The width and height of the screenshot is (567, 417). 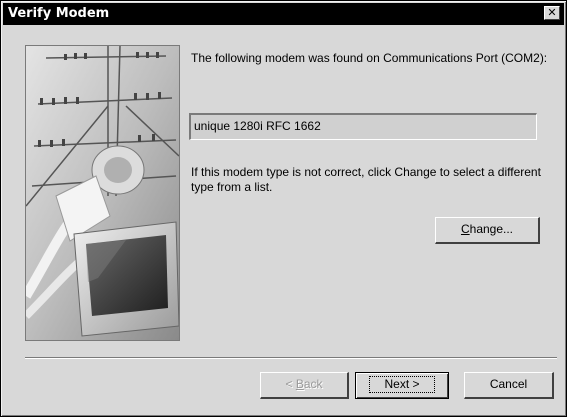 What do you see at coordinates (313, 384) in the screenshot?
I see `back-label: ack` at bounding box center [313, 384].